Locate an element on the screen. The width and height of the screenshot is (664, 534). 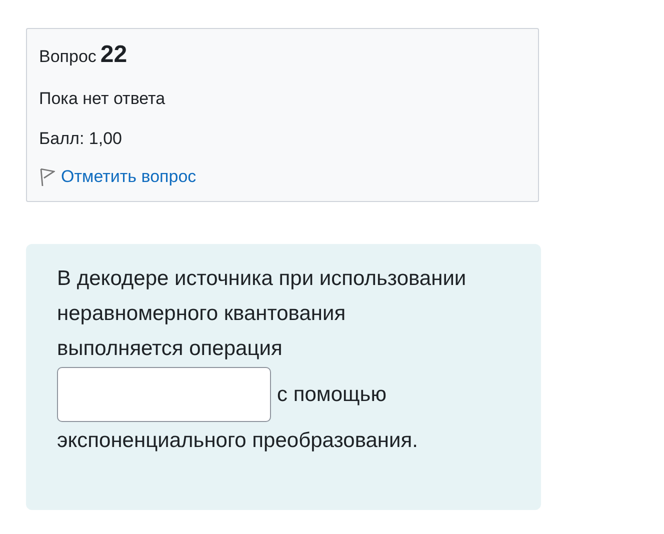
answer-status: Пока нет ответа is located at coordinates (102, 99).